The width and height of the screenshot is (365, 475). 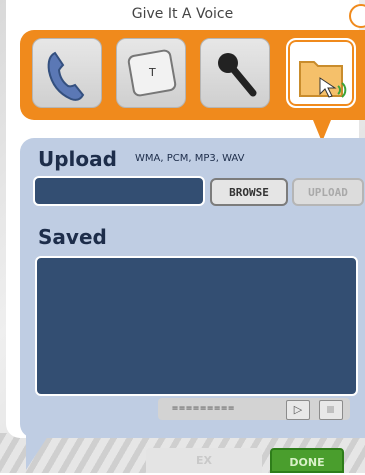 What do you see at coordinates (190, 158) in the screenshot?
I see `upload-formats: WMA, PCM, MP3, WAV` at bounding box center [190, 158].